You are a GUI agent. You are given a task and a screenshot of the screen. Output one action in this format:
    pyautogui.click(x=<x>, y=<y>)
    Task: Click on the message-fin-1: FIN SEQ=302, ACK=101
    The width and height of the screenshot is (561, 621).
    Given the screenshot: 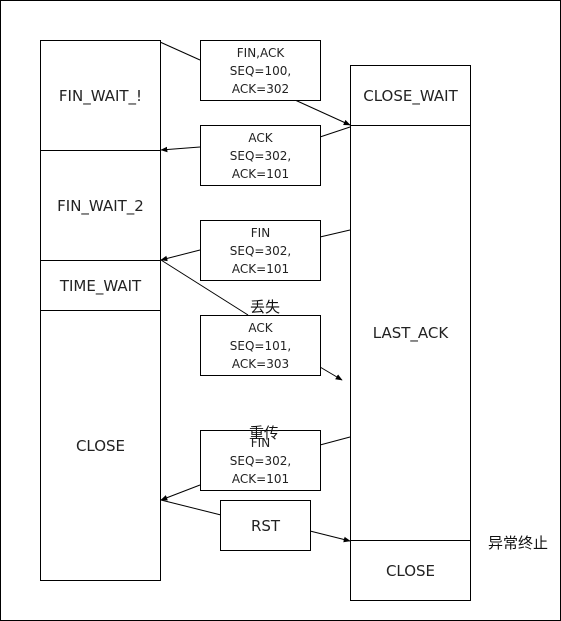 What is the action you would take?
    pyautogui.click(x=260, y=250)
    